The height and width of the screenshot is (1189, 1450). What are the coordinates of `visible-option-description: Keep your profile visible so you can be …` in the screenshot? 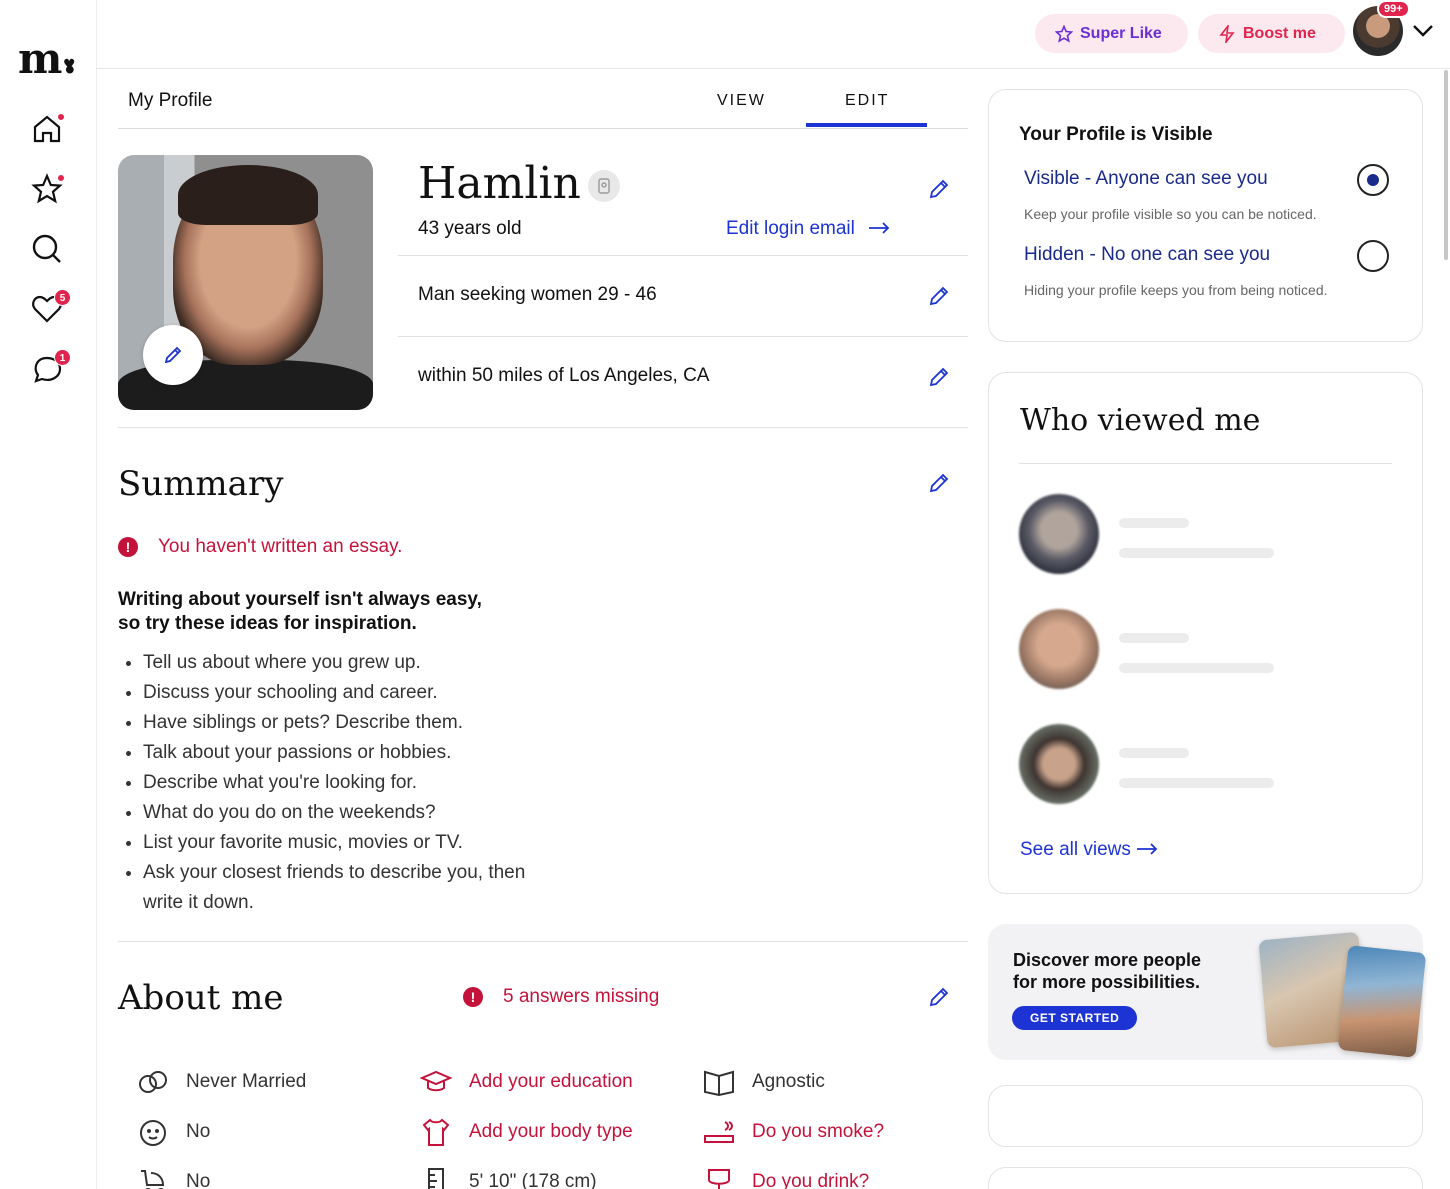 It's located at (1170, 214).